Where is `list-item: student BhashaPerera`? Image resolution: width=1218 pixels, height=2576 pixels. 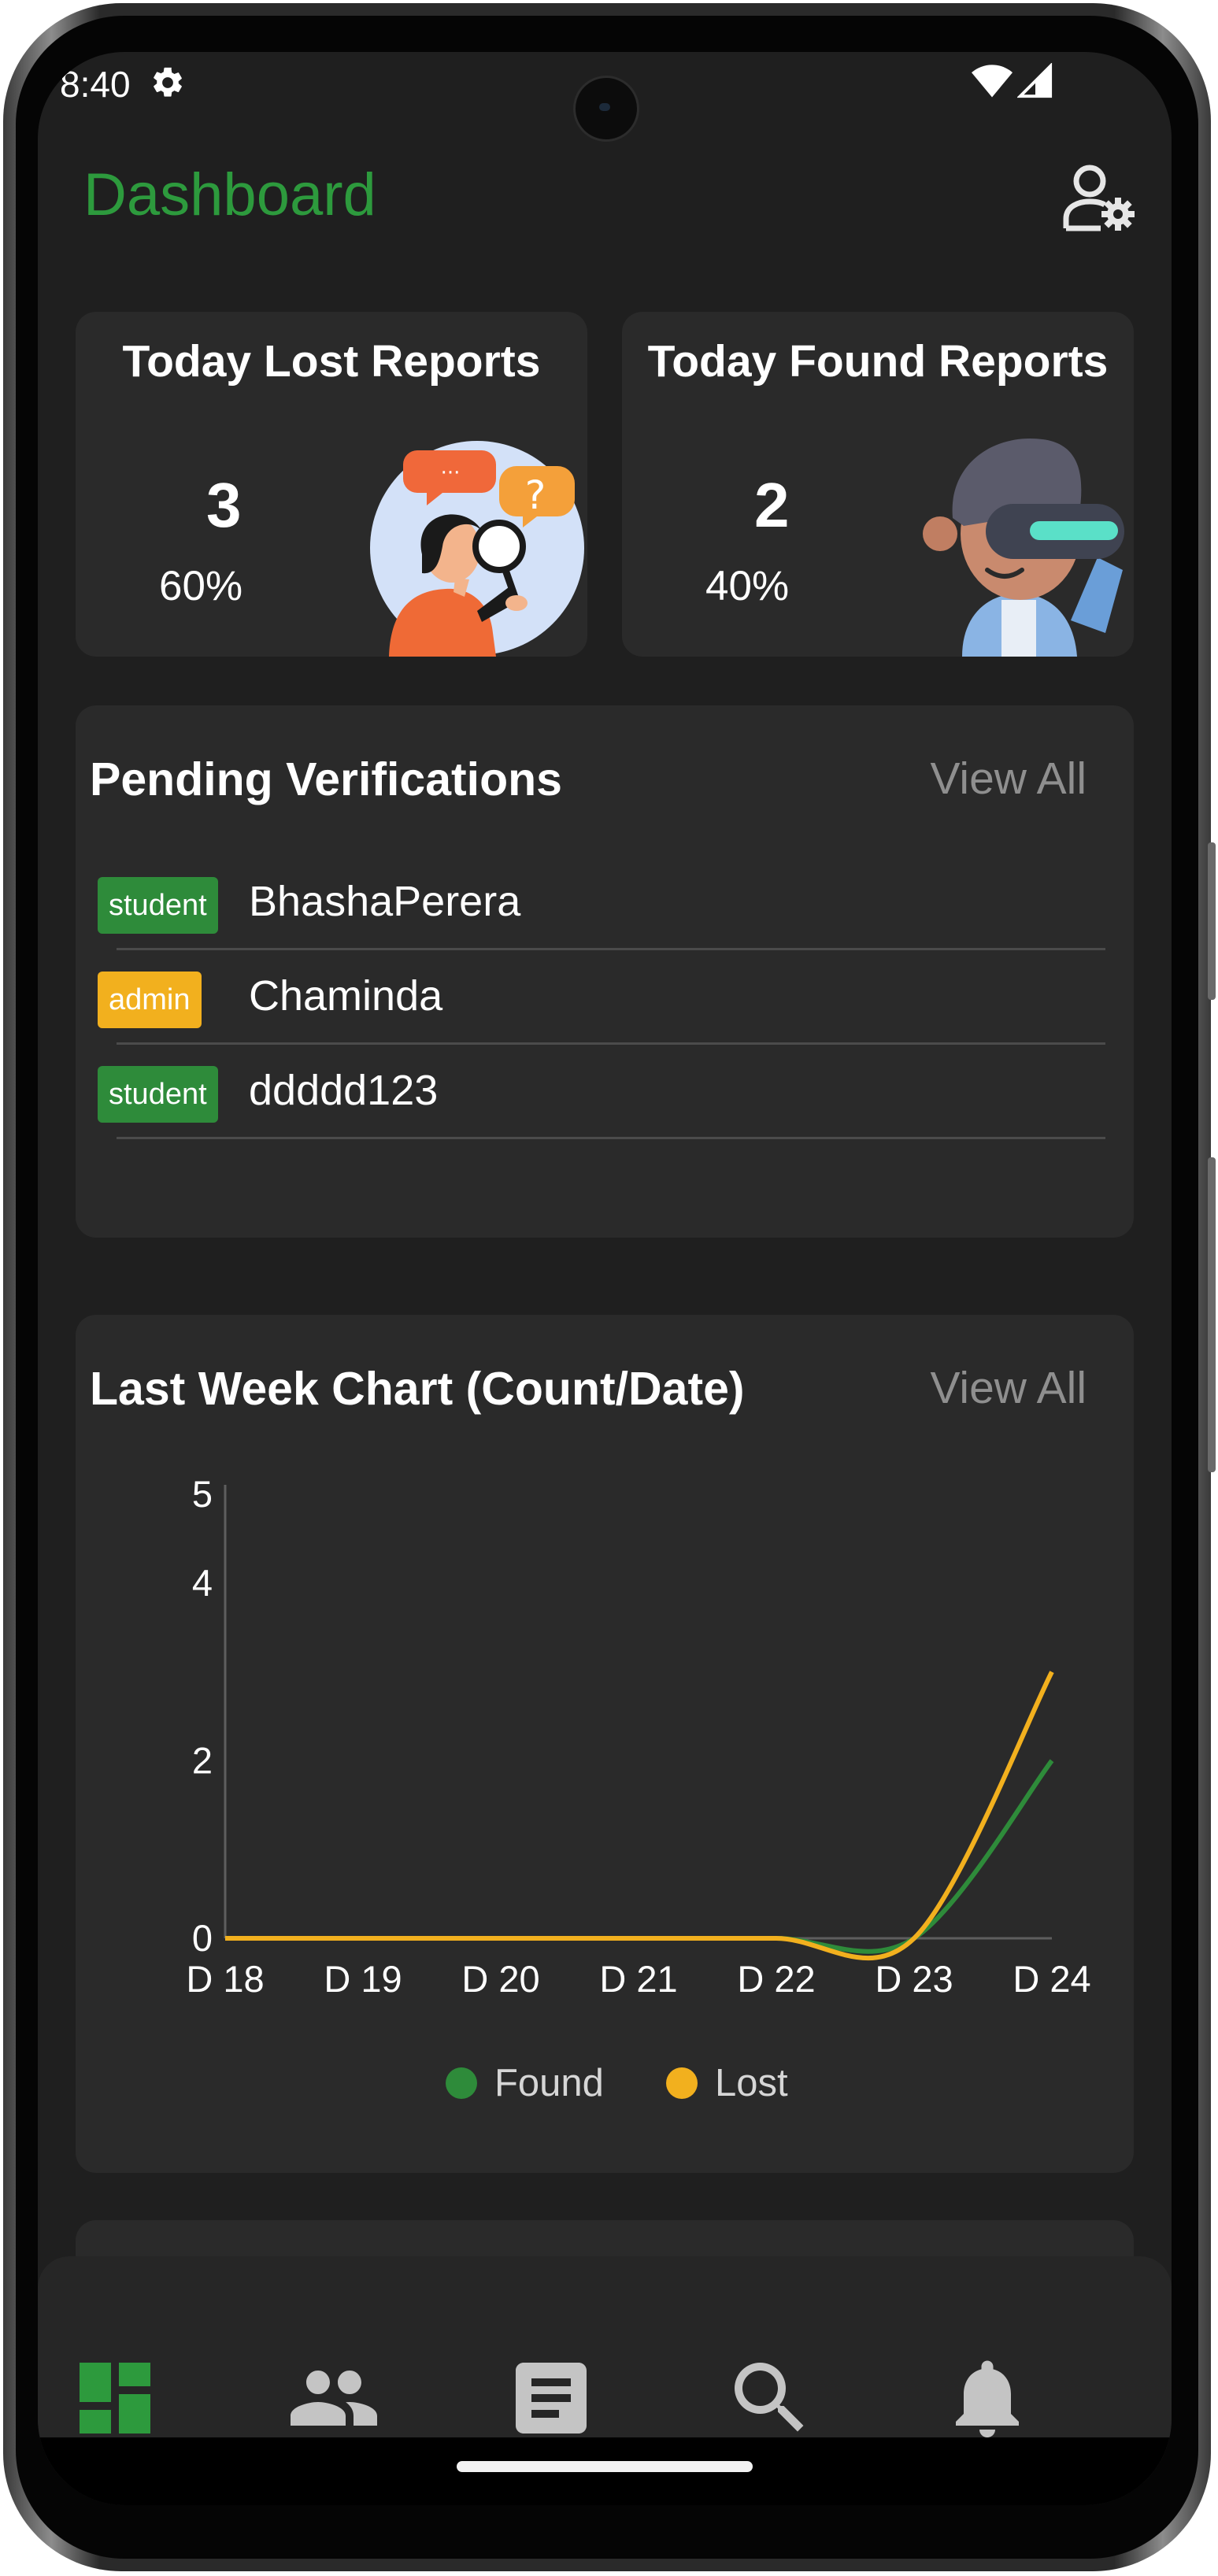
list-item: student BhashaPerera is located at coordinates (613, 910).